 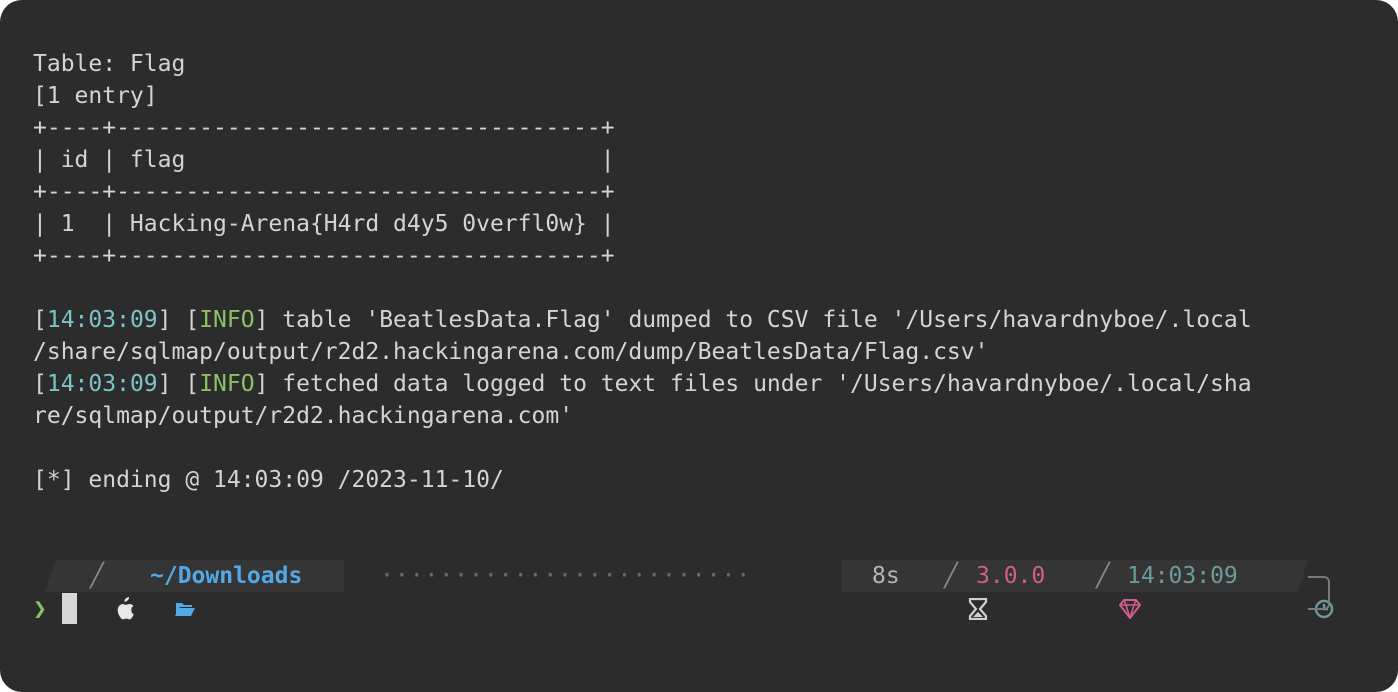 What do you see at coordinates (303, 416) in the screenshot?
I see `log-line-2-cont: re/sqlmap/output/r2d2.hackingarena.com'` at bounding box center [303, 416].